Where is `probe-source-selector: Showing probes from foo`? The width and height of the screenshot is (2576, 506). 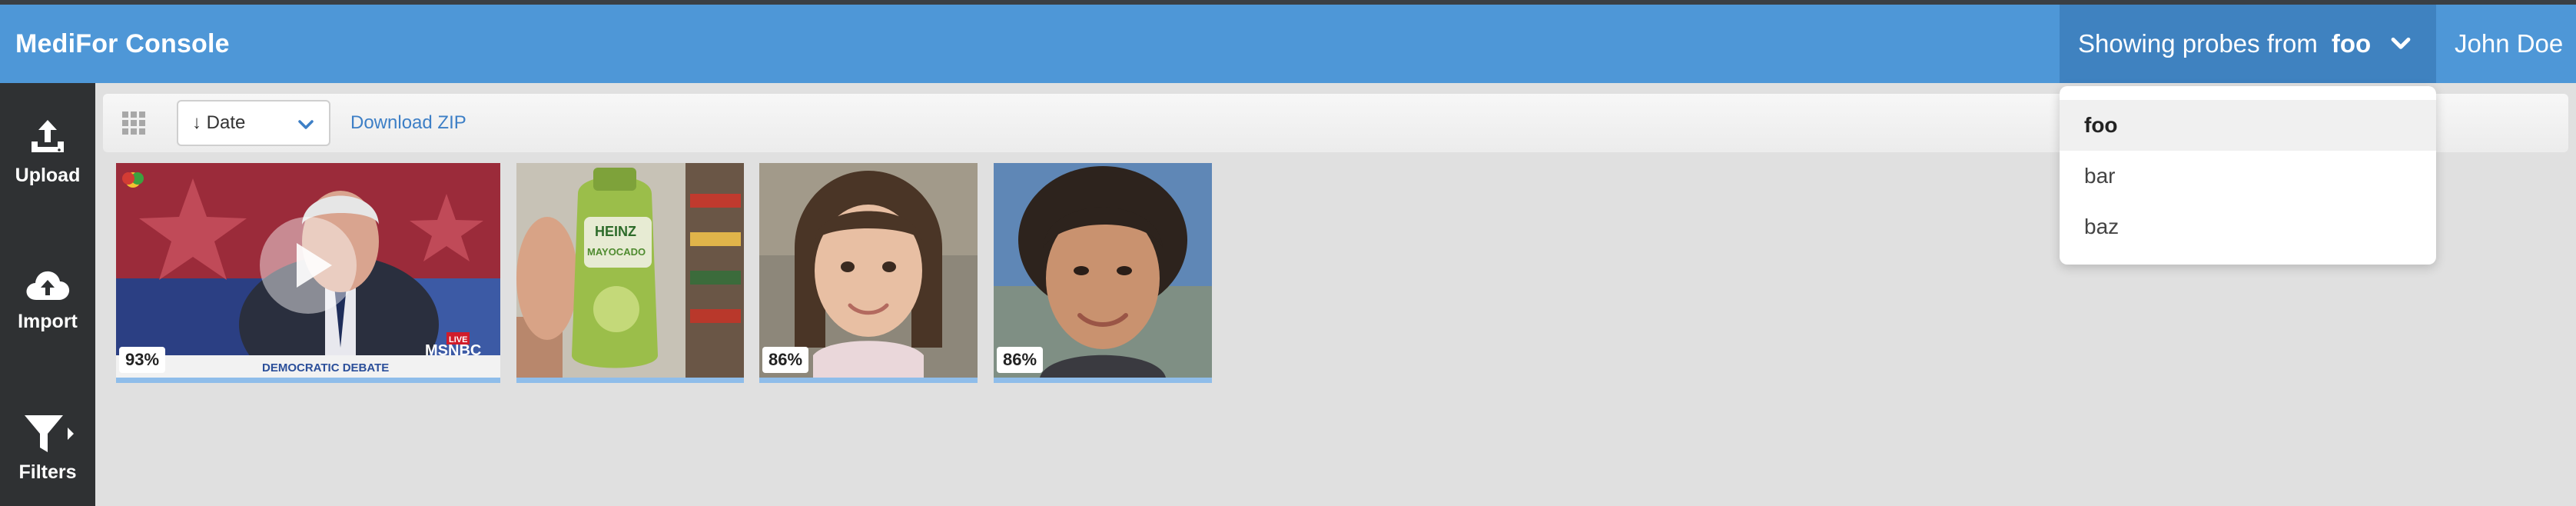
probe-source-selector: Showing probes from foo is located at coordinates (2248, 44).